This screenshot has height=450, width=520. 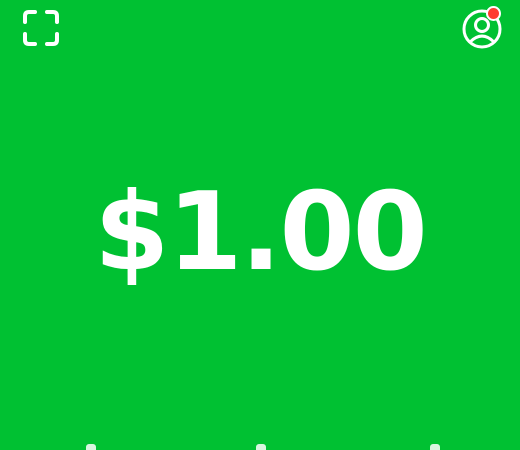 I want to click on notification-badge, so click(x=493, y=13).